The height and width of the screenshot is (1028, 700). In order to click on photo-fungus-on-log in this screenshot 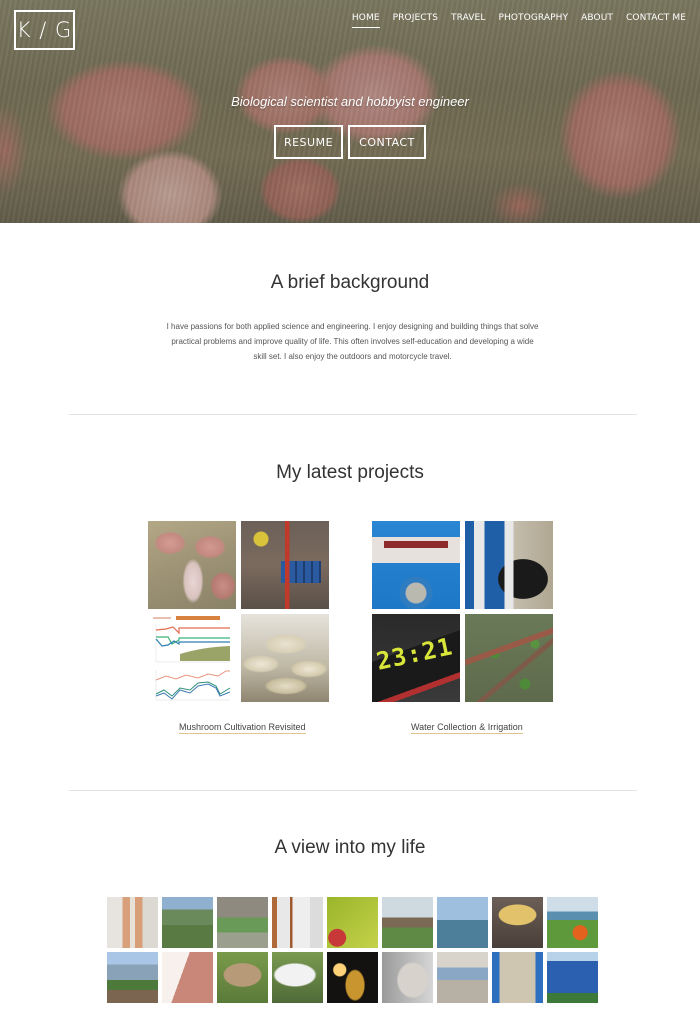, I will do `click(242, 977)`.